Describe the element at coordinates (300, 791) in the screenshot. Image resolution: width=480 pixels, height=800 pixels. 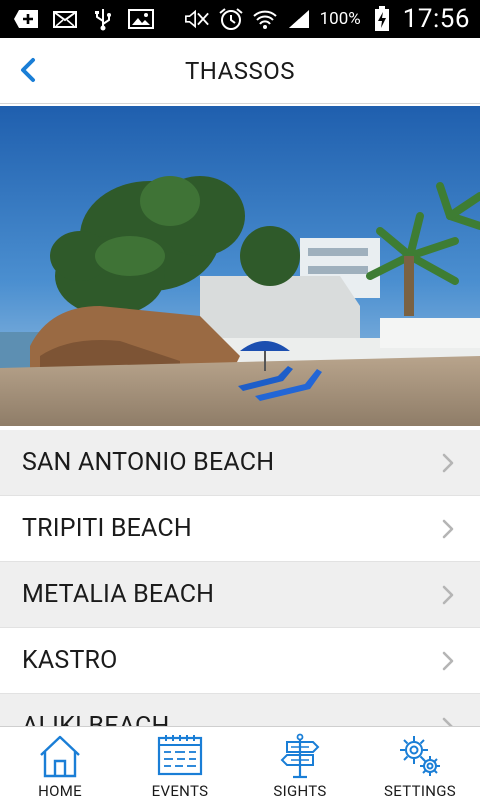
I see `tab-label: SIGHTS` at that location.